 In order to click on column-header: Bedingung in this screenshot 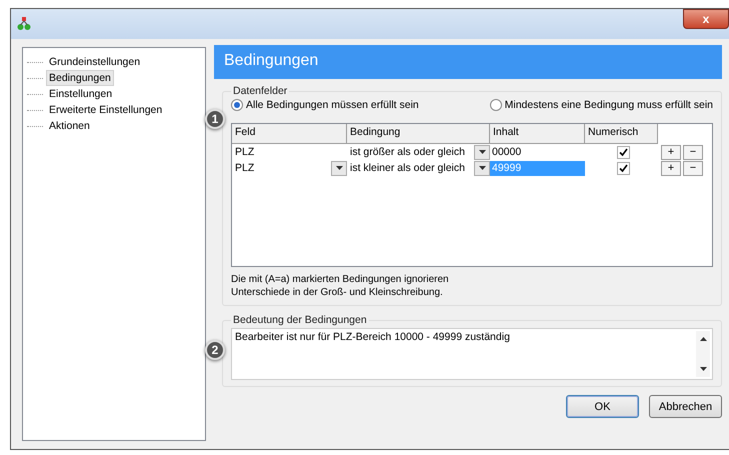, I will do `click(418, 134)`.